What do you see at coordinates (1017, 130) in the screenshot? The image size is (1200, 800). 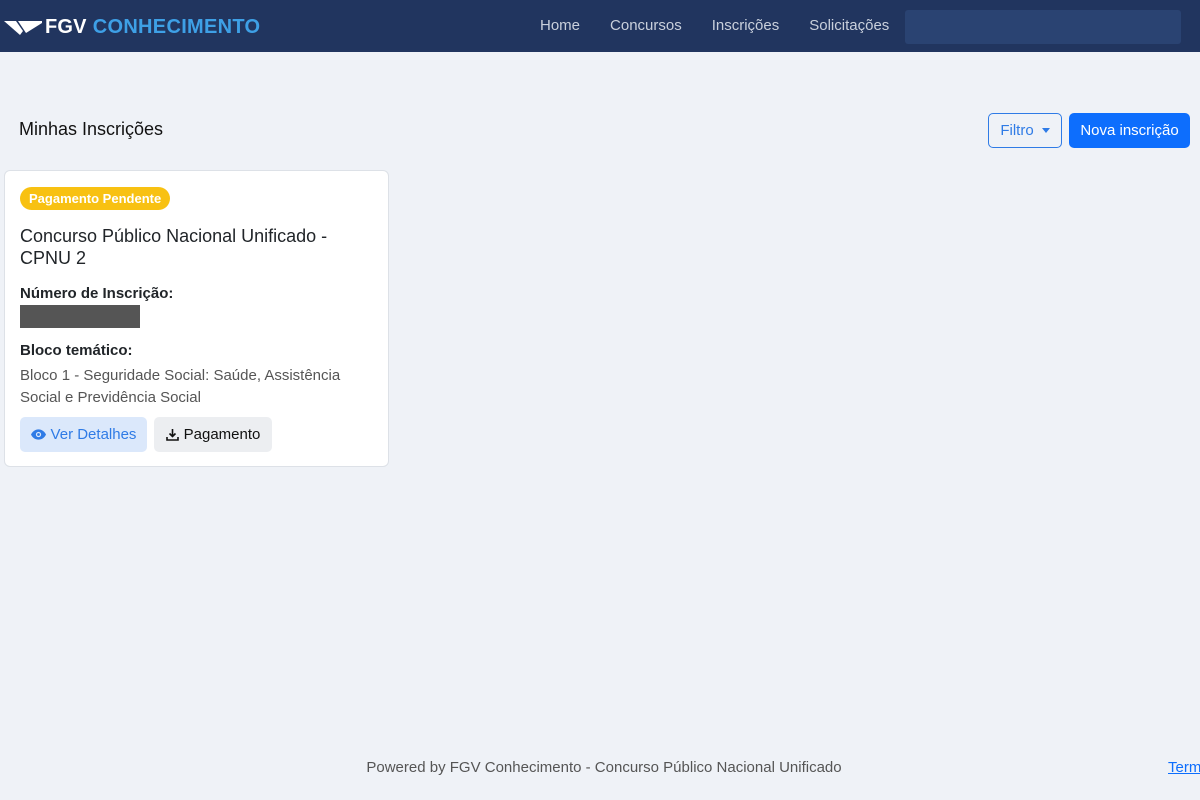 I see `filter-label: Filtro` at bounding box center [1017, 130].